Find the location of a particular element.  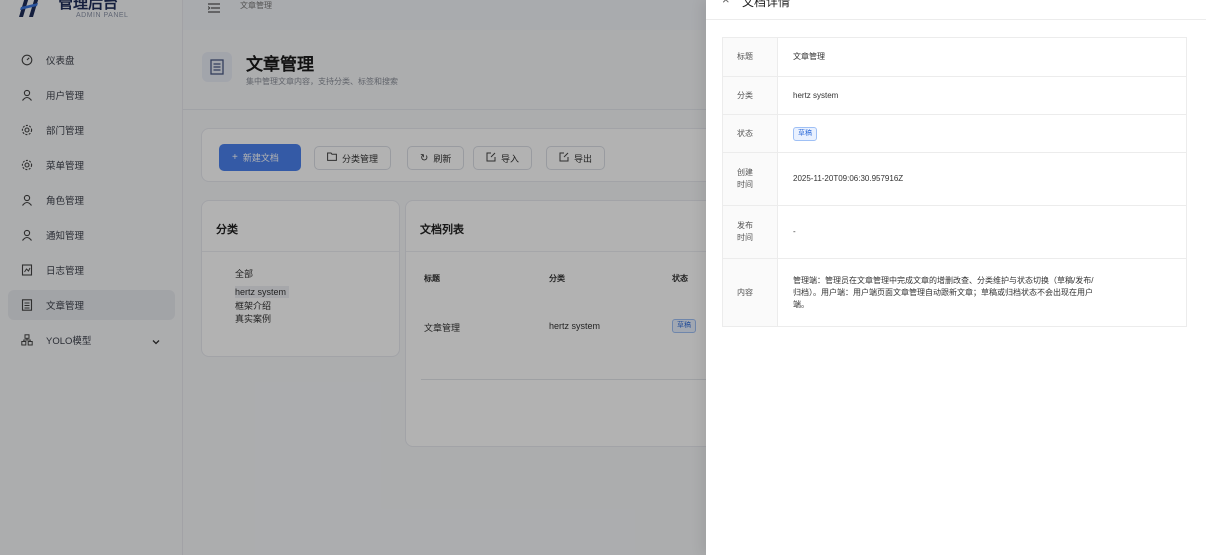

field-label: 分类 is located at coordinates (750, 95).